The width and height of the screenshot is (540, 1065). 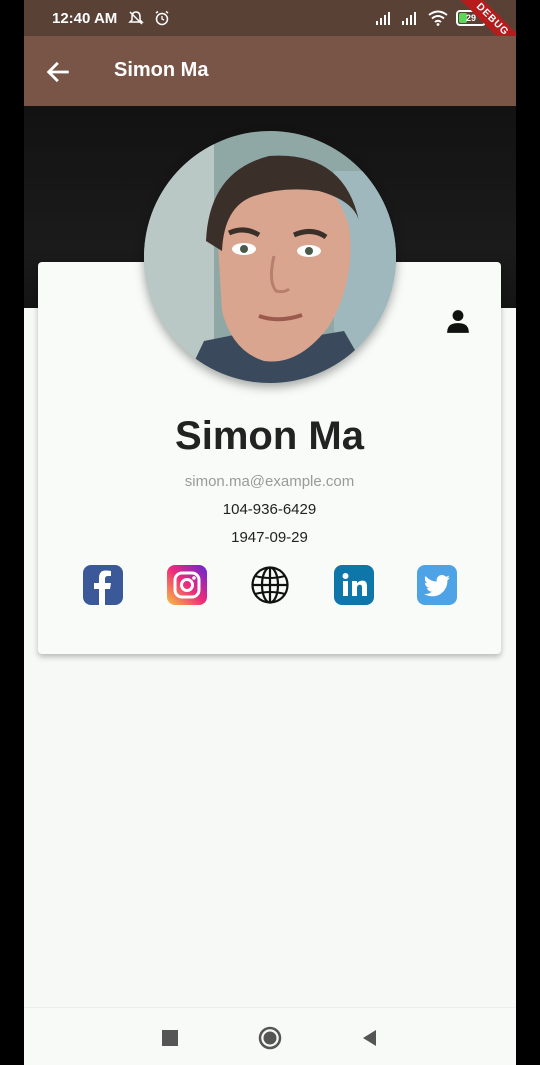 What do you see at coordinates (353, 585) in the screenshot?
I see `linkedin-icon` at bounding box center [353, 585].